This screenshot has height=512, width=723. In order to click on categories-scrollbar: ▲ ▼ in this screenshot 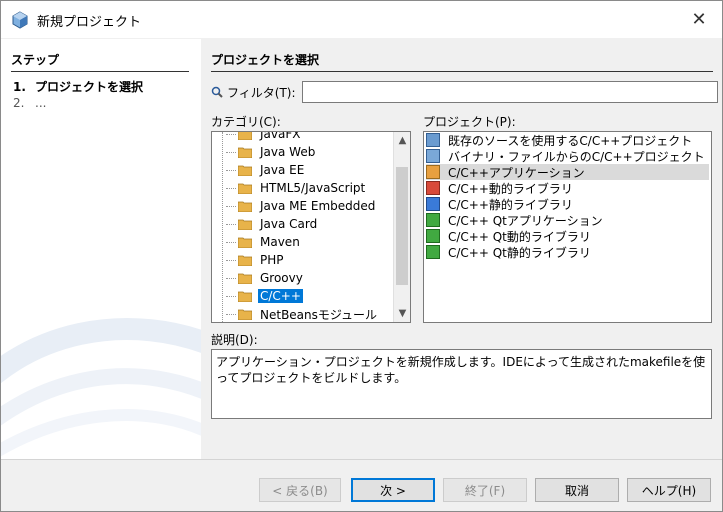, I will do `click(401, 227)`.